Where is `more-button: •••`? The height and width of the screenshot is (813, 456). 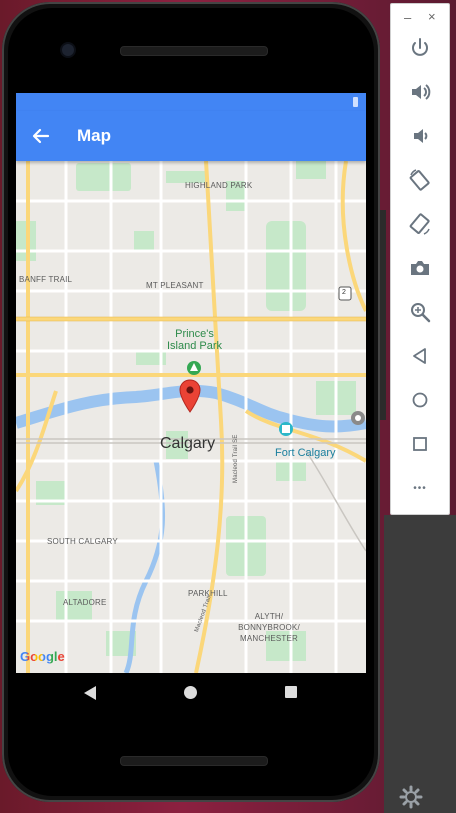 more-button: ••• is located at coordinates (420, 488).